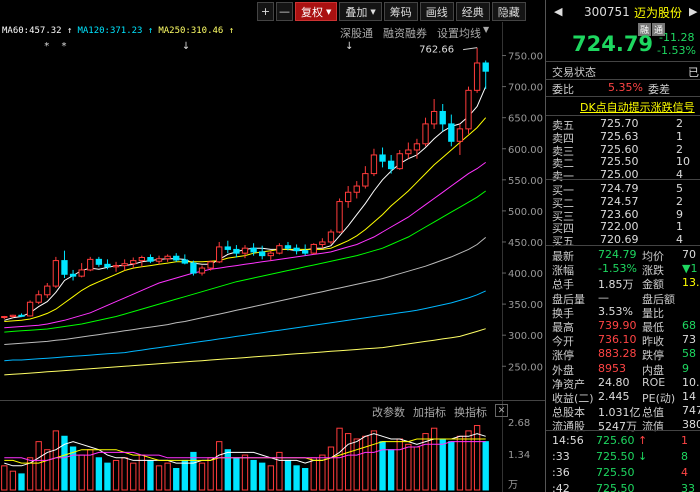  What do you see at coordinates (623, 486) in the screenshot?
I see `tick-row: :42 725.50 33` at bounding box center [623, 486].